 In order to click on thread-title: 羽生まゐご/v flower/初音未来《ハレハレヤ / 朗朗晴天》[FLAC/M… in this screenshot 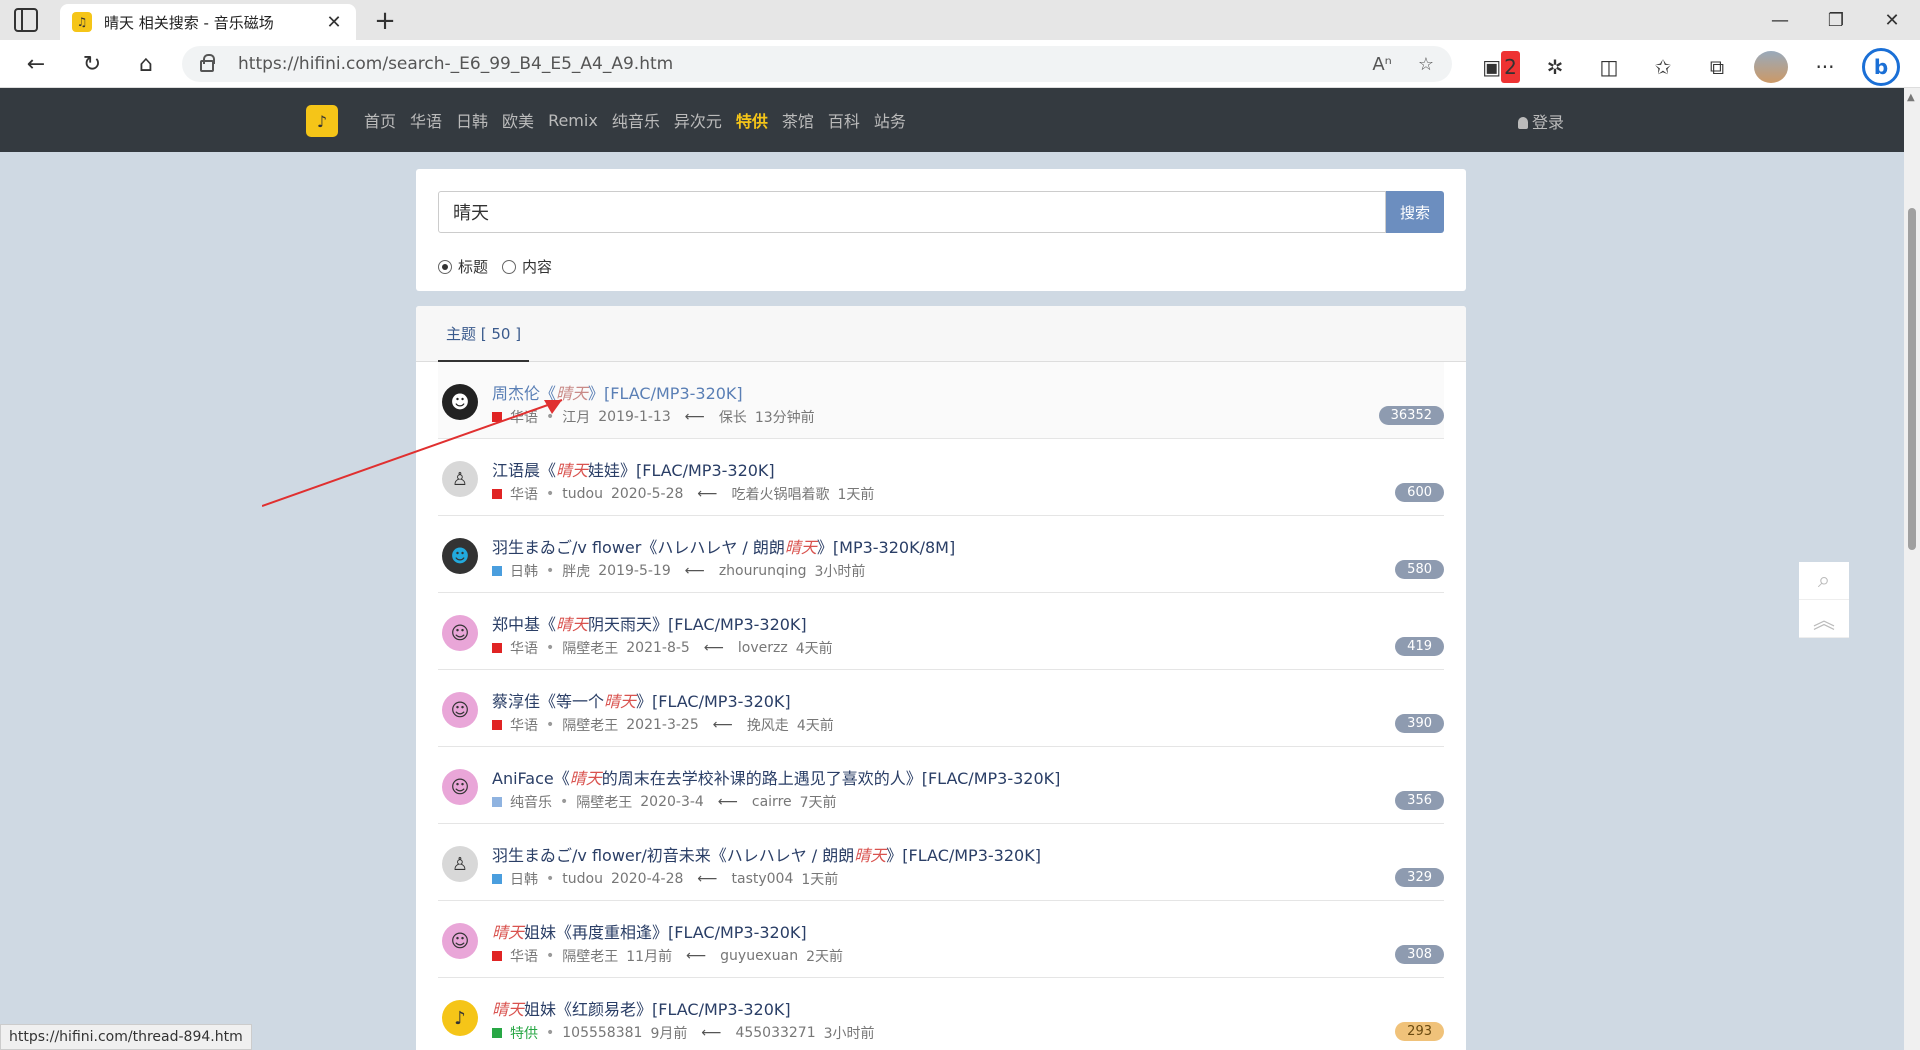, I will do `click(766, 854)`.